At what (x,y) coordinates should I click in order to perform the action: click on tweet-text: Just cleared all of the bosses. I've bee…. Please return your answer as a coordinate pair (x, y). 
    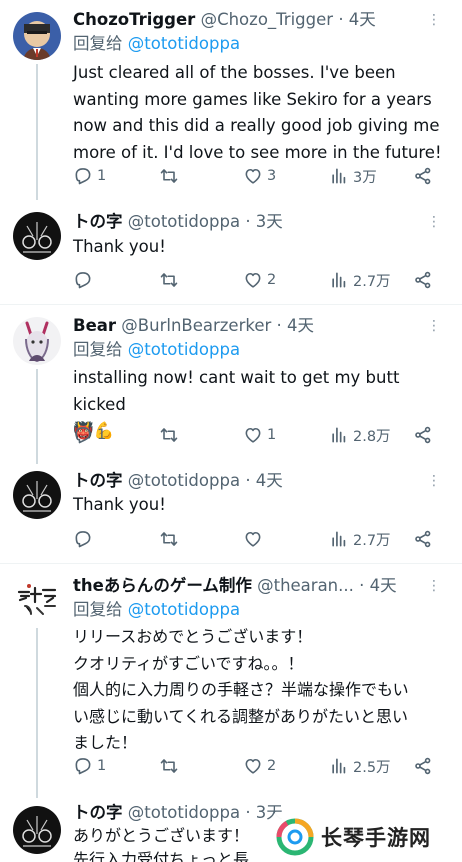
    Looking at the image, I should click on (257, 112).